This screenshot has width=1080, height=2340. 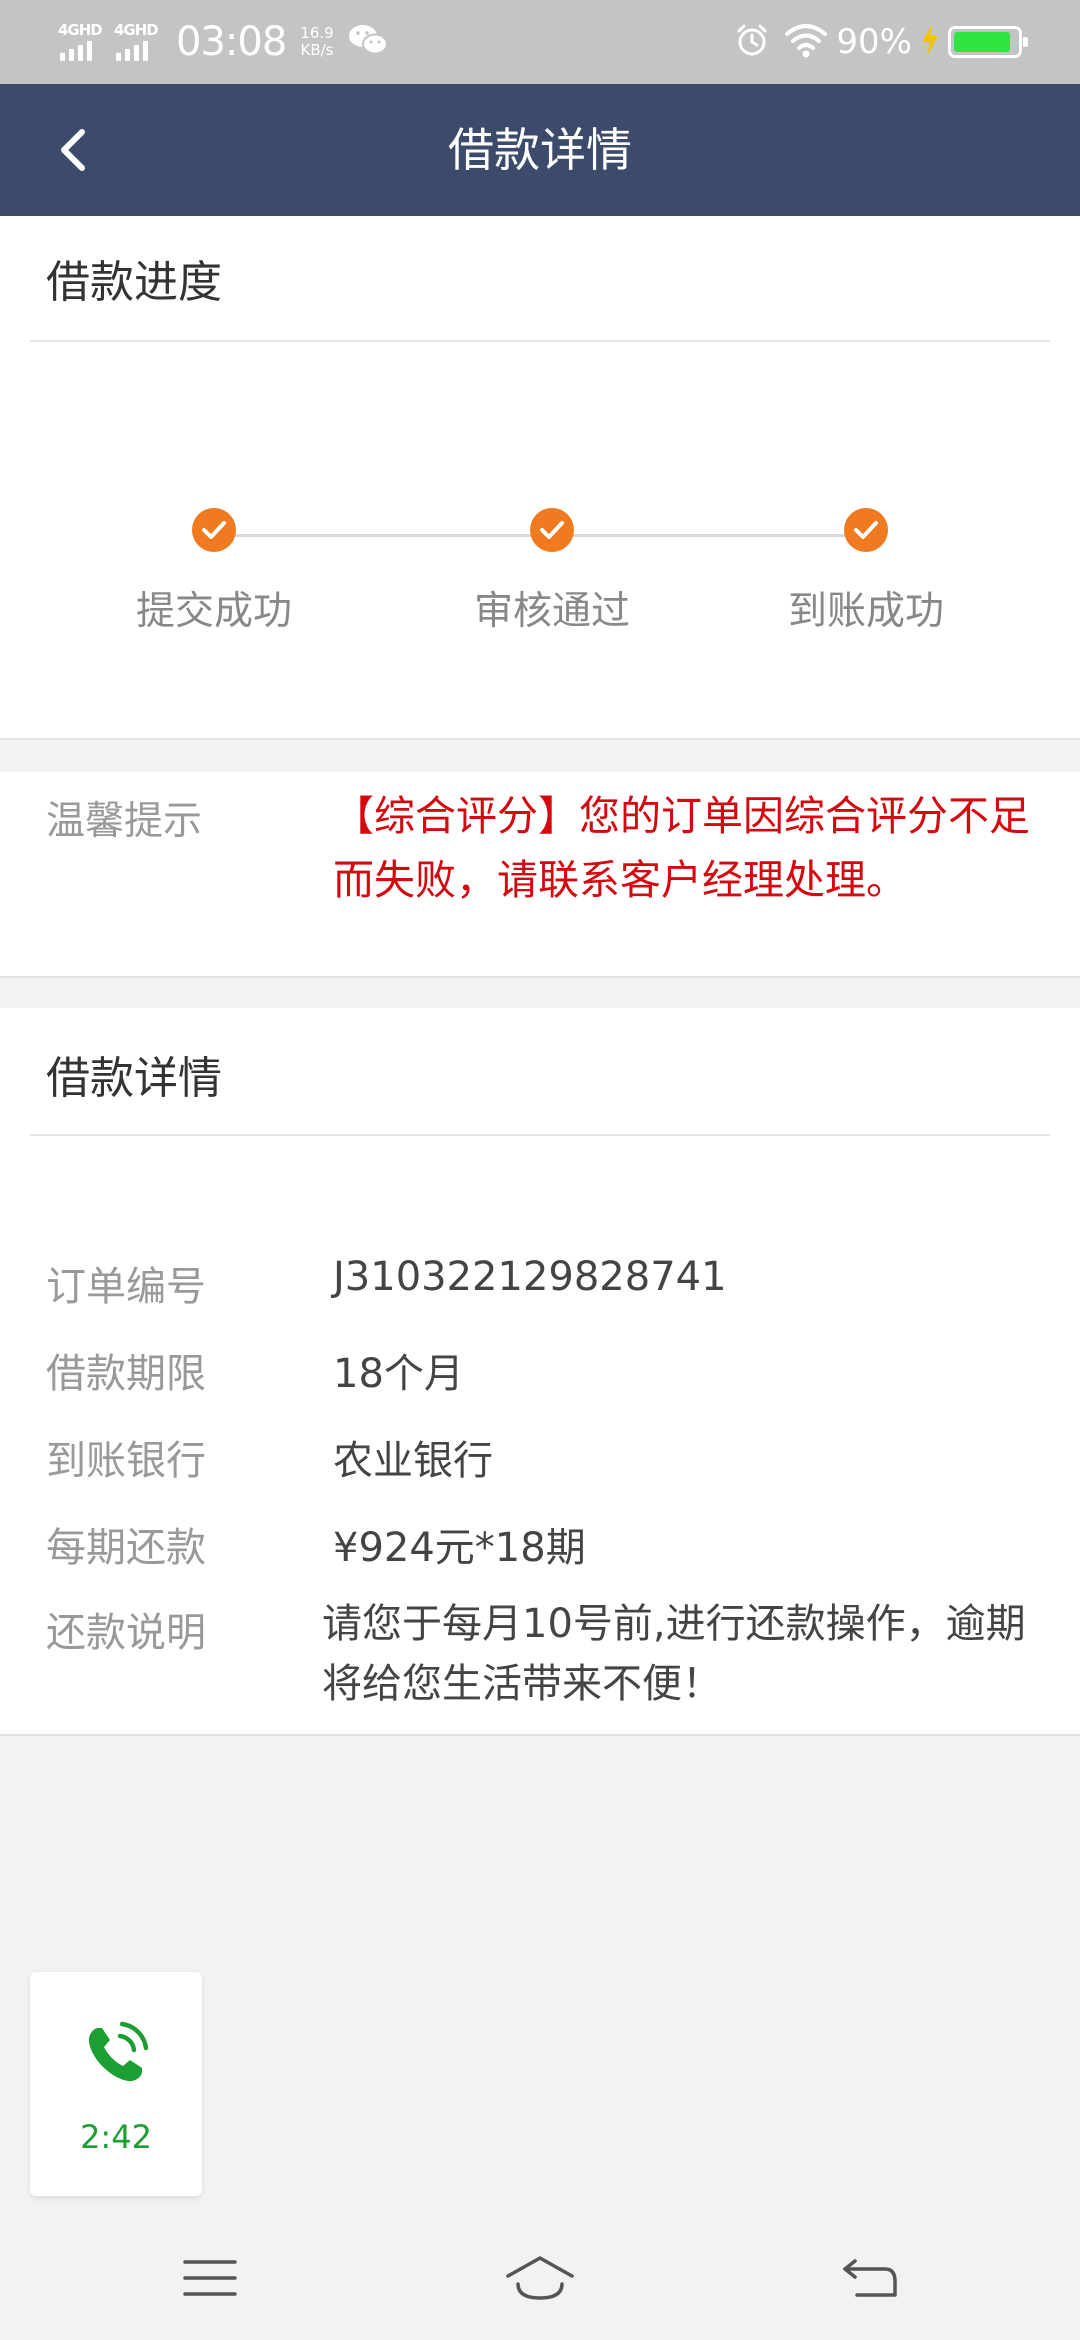 What do you see at coordinates (317, 50) in the screenshot?
I see `network-speed-unit: KB/s` at bounding box center [317, 50].